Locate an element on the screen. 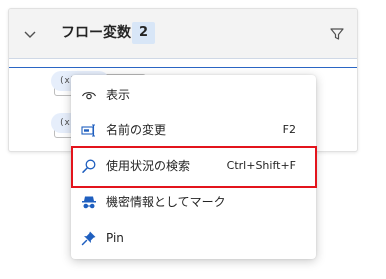  pane-title: フロー変数 is located at coordinates (96, 33).